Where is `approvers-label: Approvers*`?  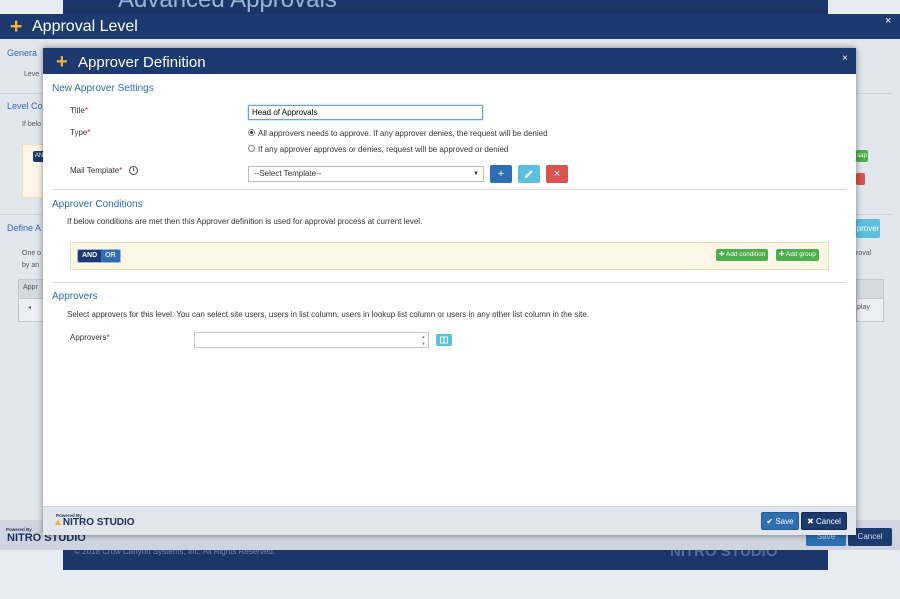
approvers-label: Approvers* is located at coordinates (90, 337).